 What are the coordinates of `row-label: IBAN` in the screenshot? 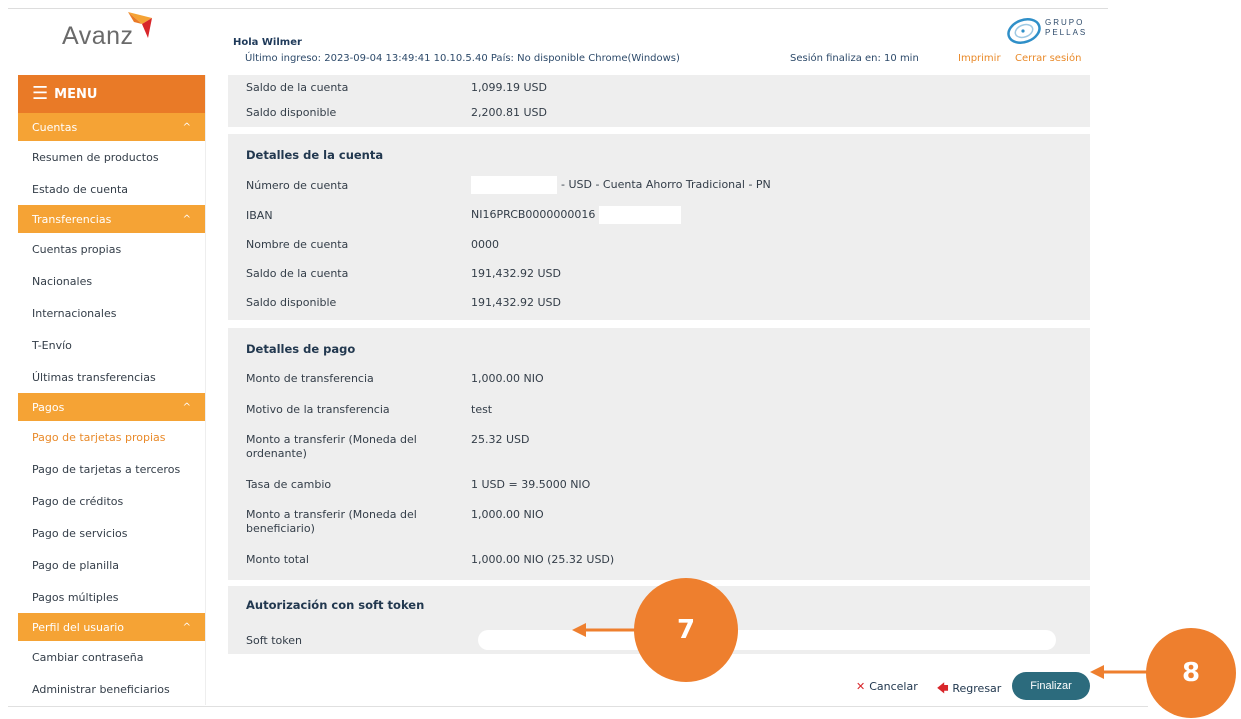 It's located at (259, 215).